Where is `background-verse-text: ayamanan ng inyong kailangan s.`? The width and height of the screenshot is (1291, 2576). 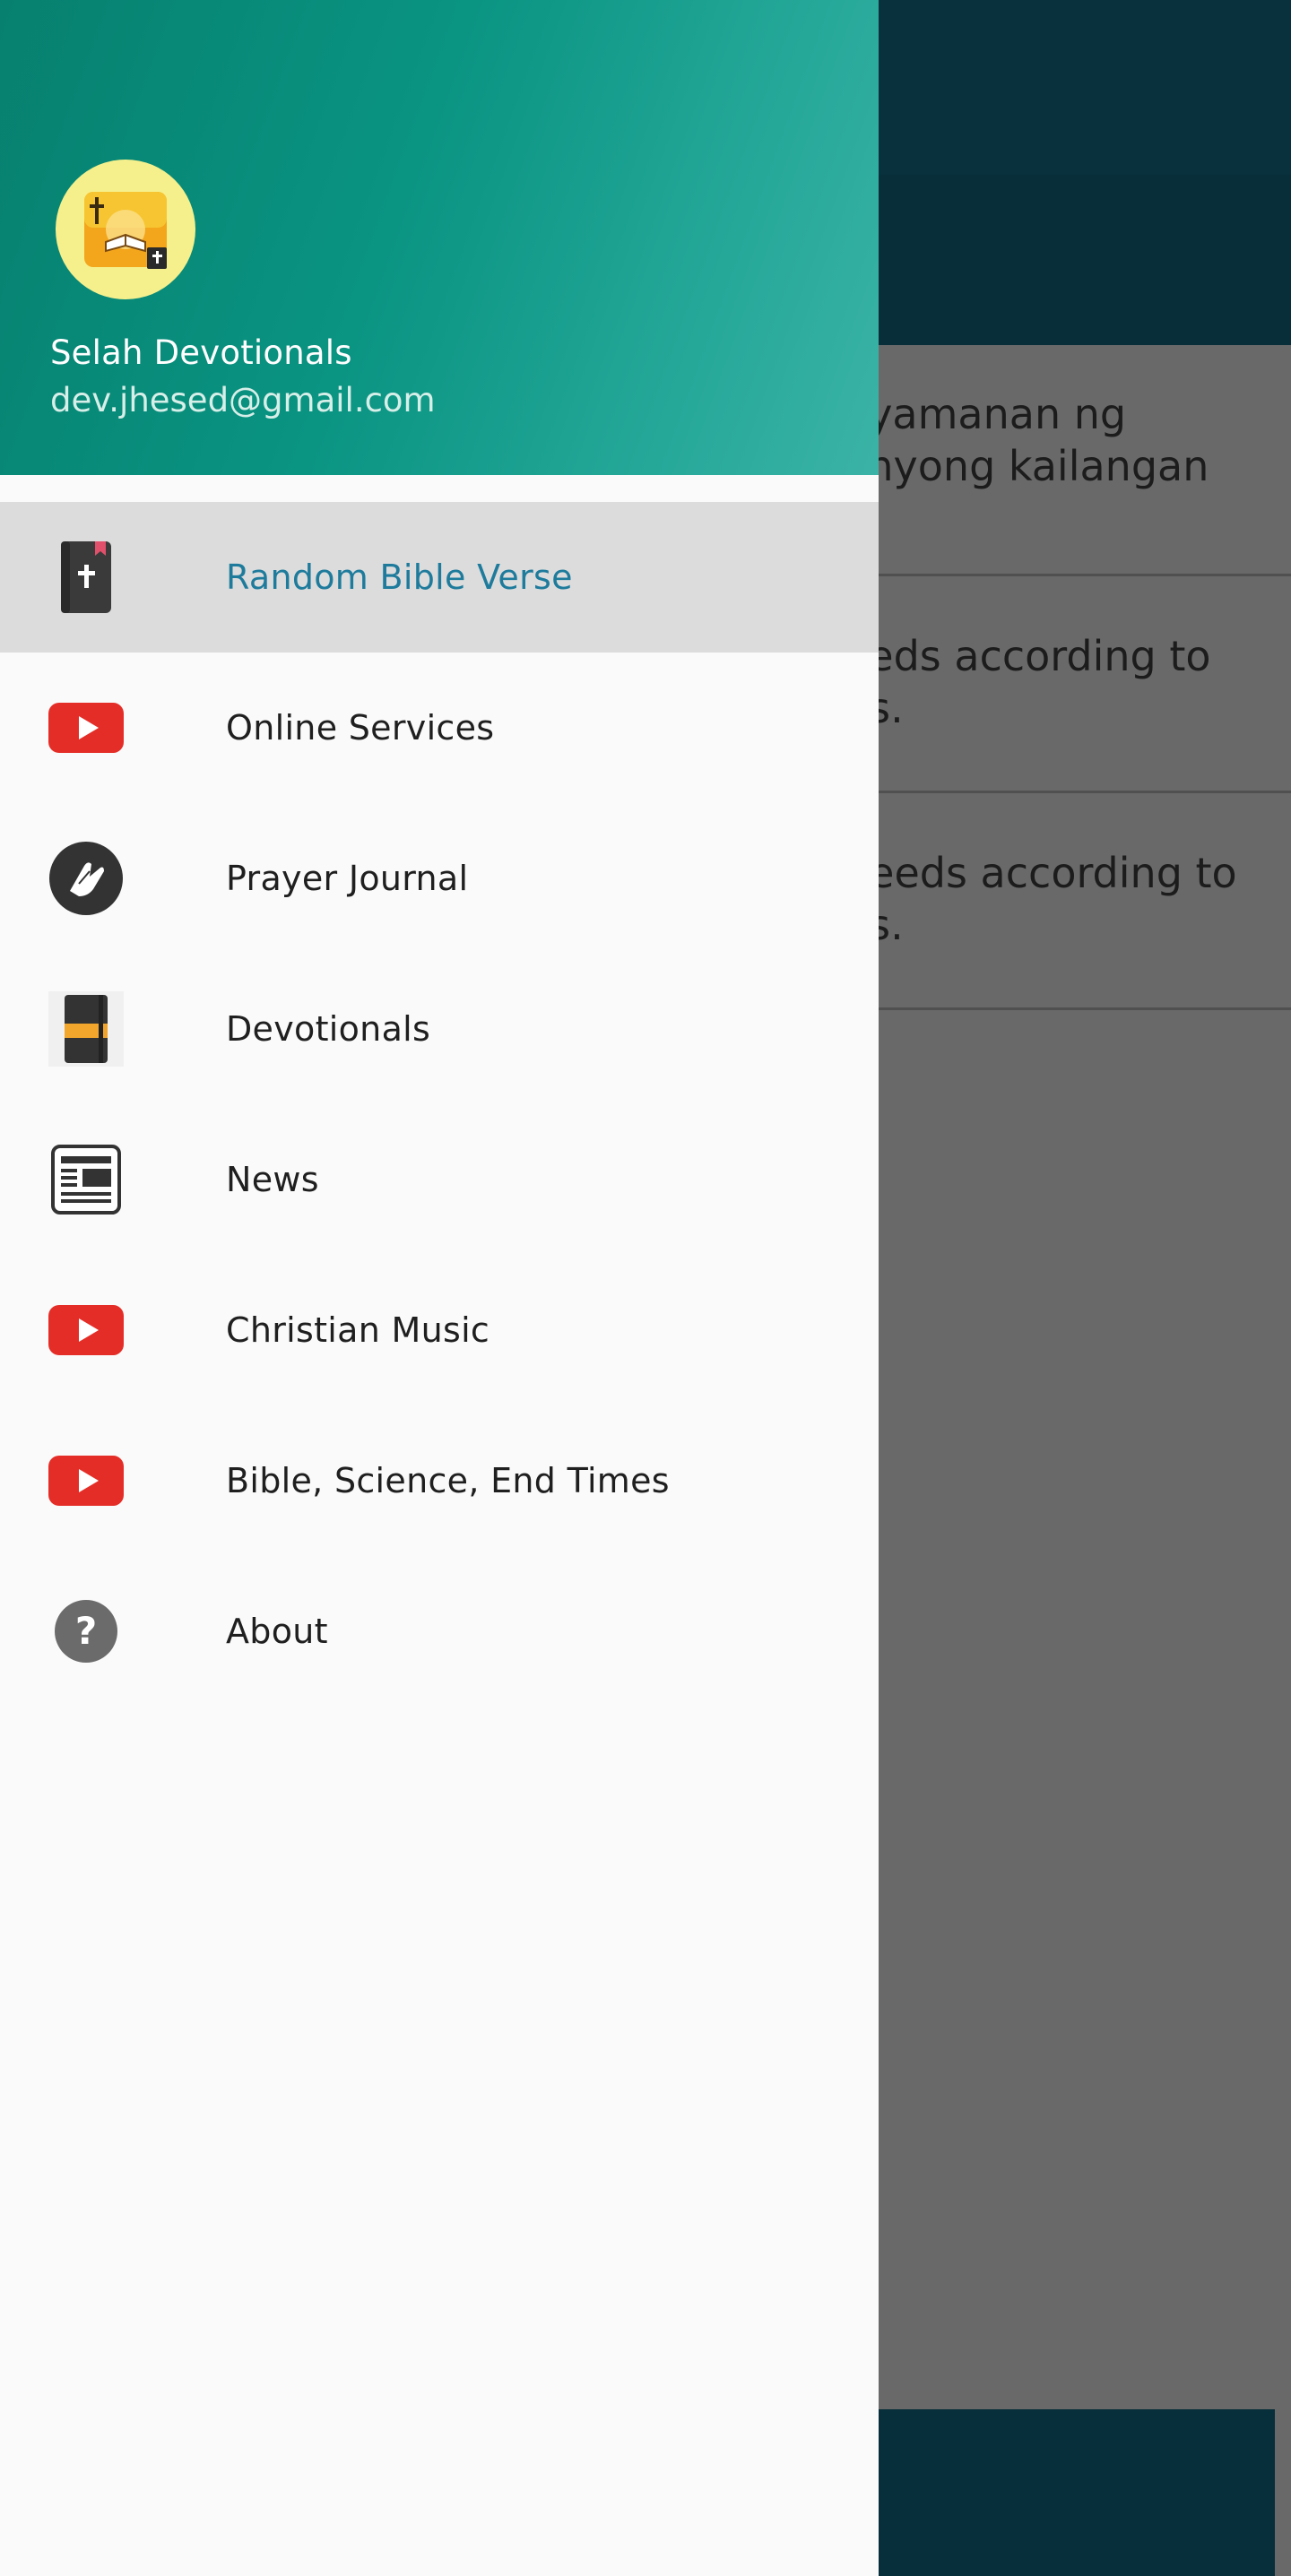 background-verse-text: ayamanan ng inyong kailangan s. is located at coordinates (1026, 466).